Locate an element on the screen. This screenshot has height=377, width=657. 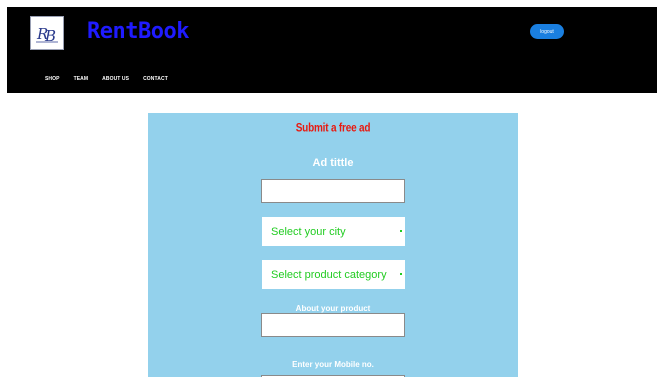
ad-title-label: Ad tittle is located at coordinates (333, 163).